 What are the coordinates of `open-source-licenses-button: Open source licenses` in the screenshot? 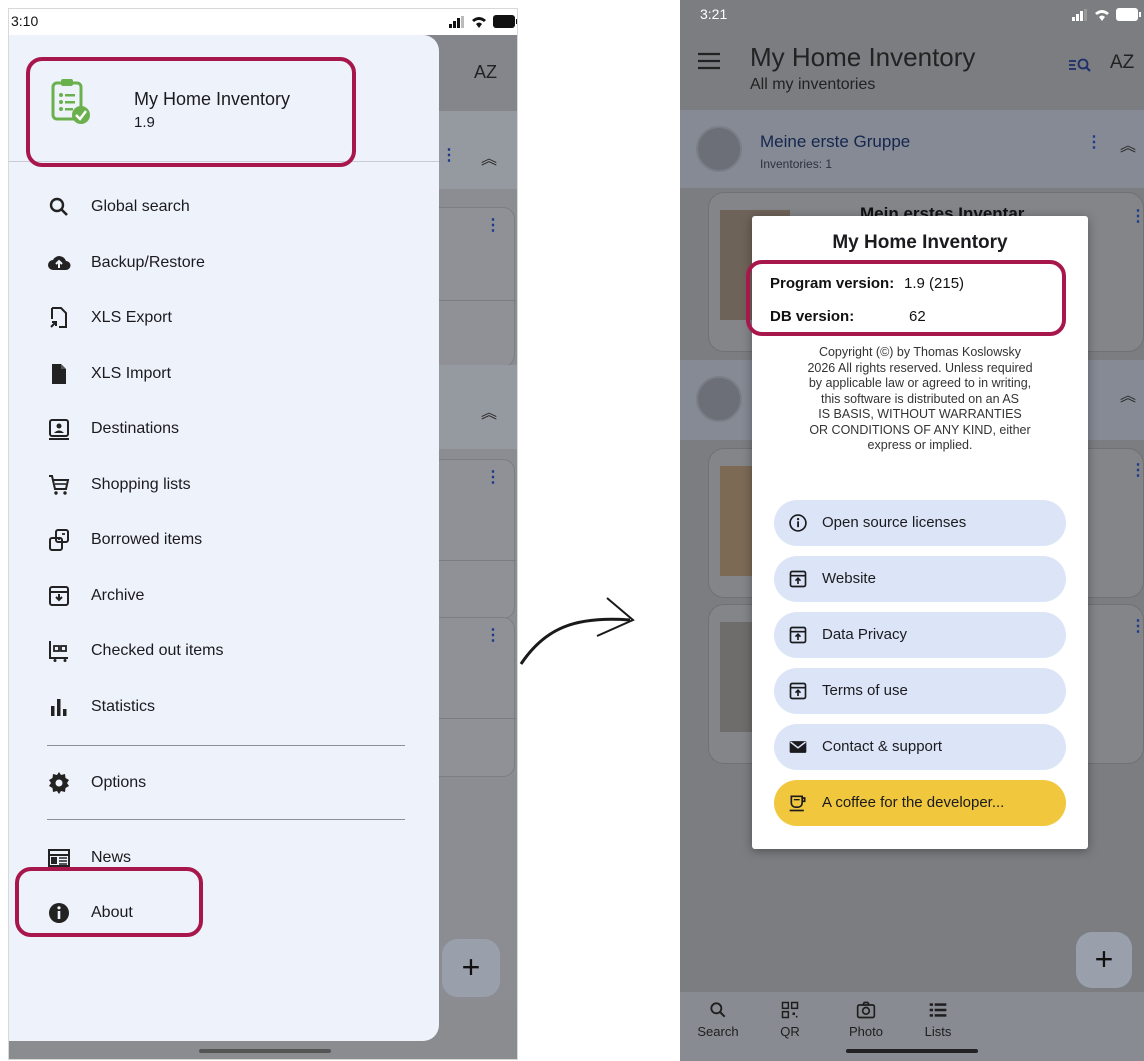 It's located at (920, 523).